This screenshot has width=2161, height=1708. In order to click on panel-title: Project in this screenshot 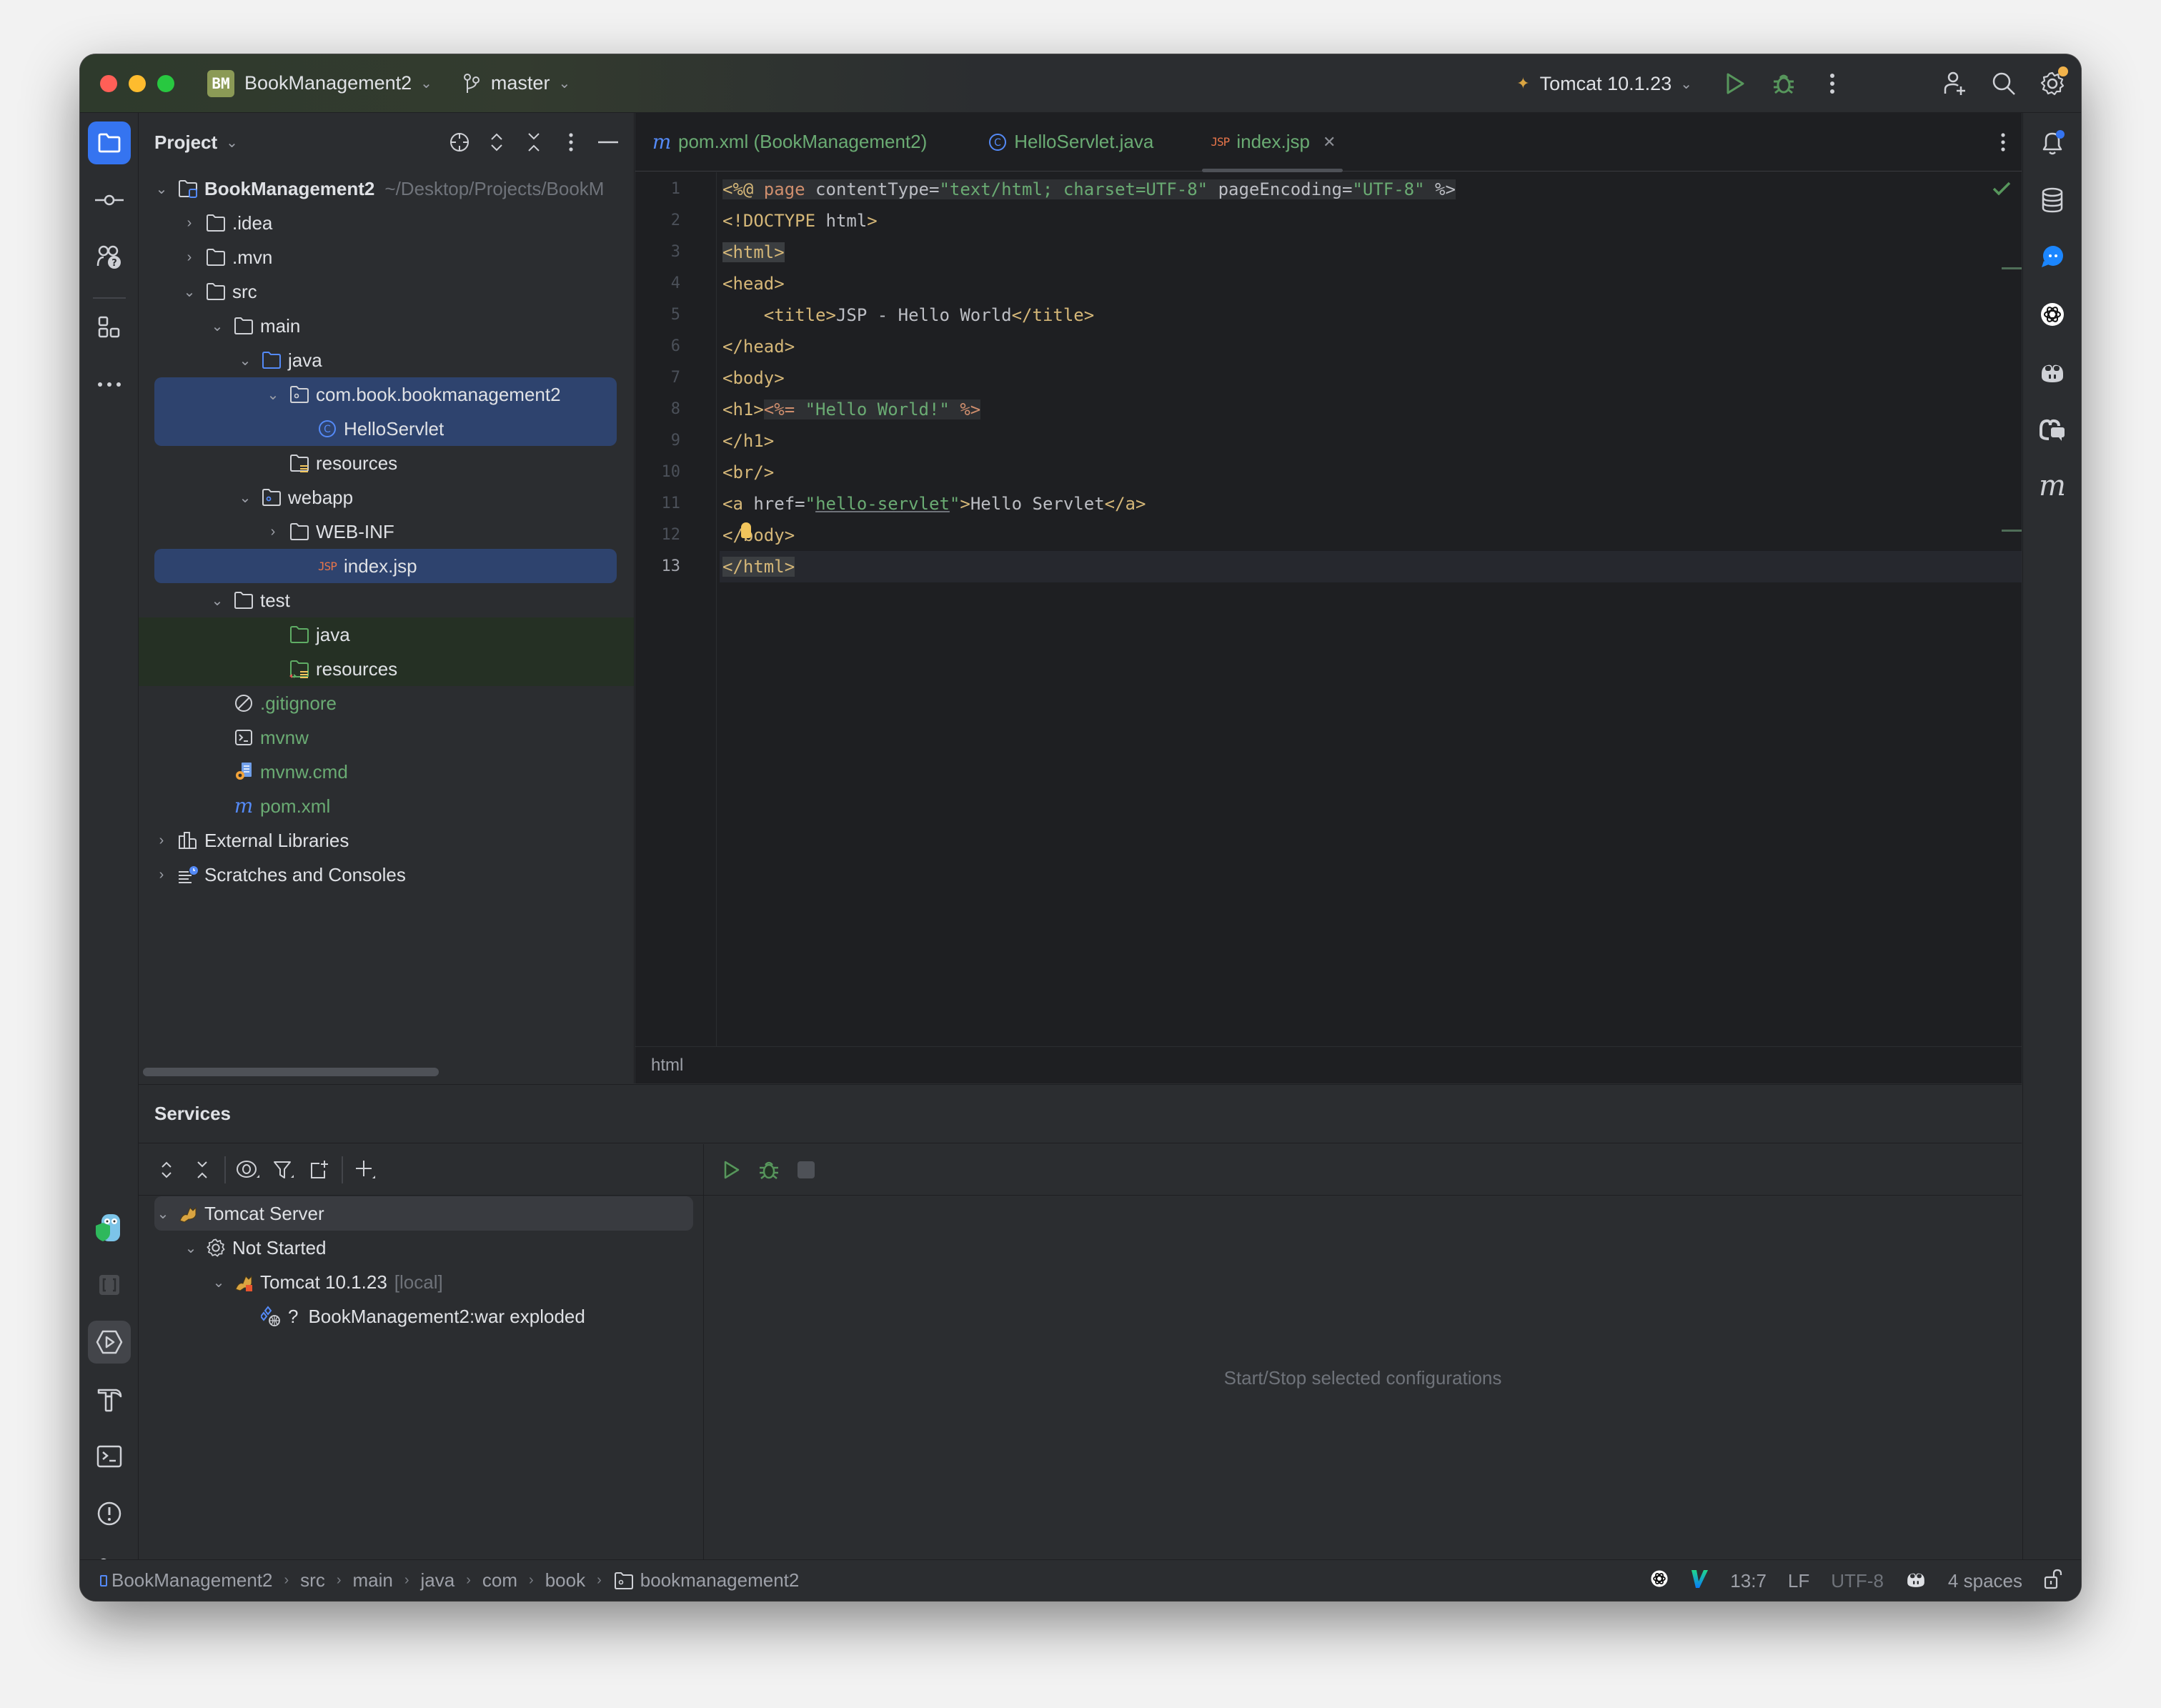, I will do `click(185, 143)`.